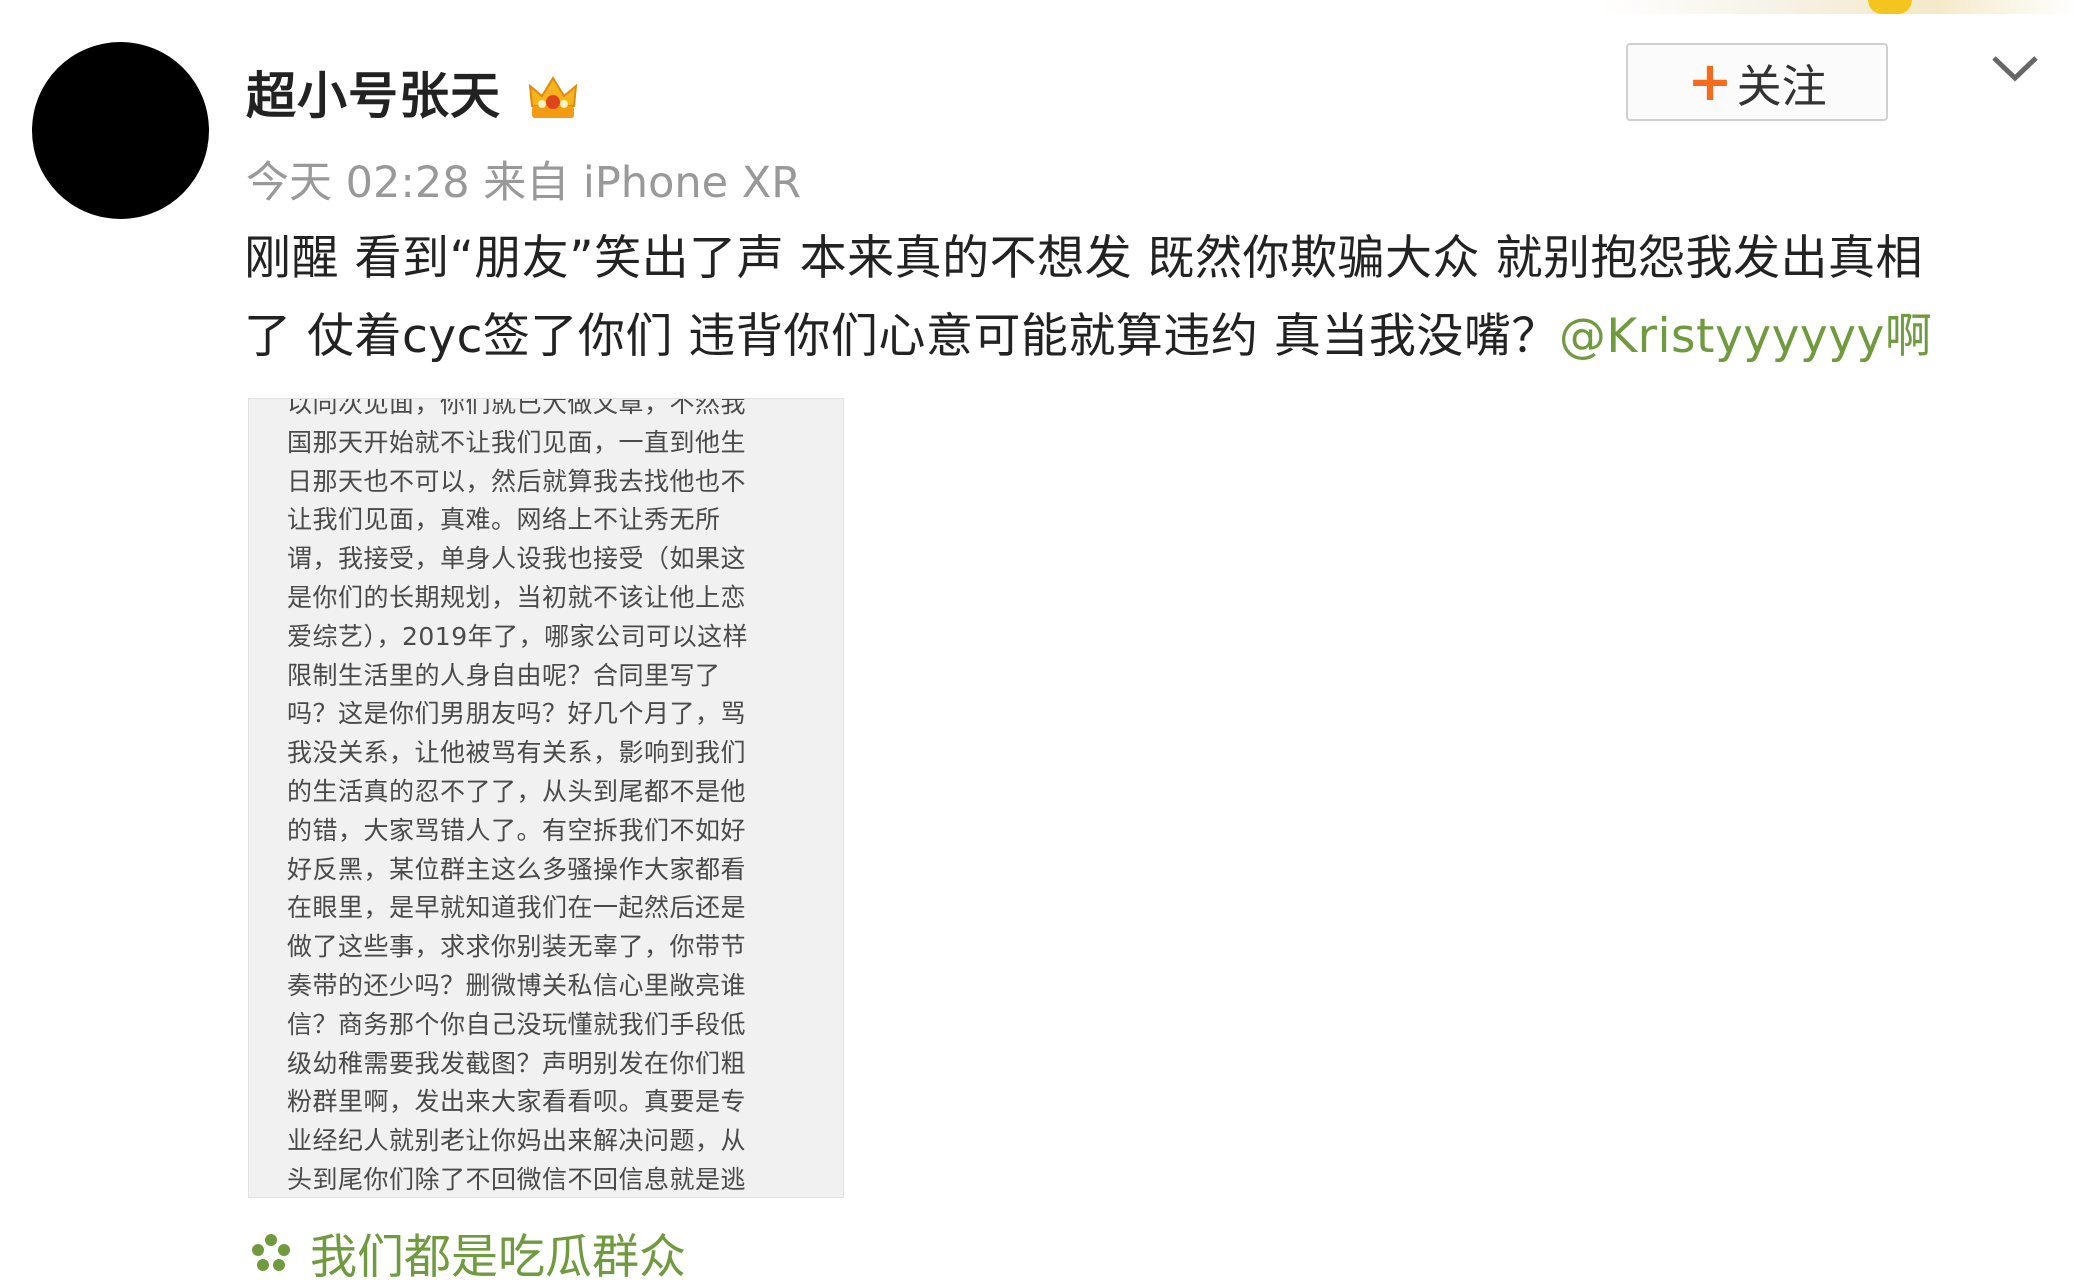 Image resolution: width=2077 pixels, height=1287 pixels. What do you see at coordinates (517, 1024) in the screenshot?
I see `image-text-line: 信？商务那个你自己没玩懂就我们手段低` at bounding box center [517, 1024].